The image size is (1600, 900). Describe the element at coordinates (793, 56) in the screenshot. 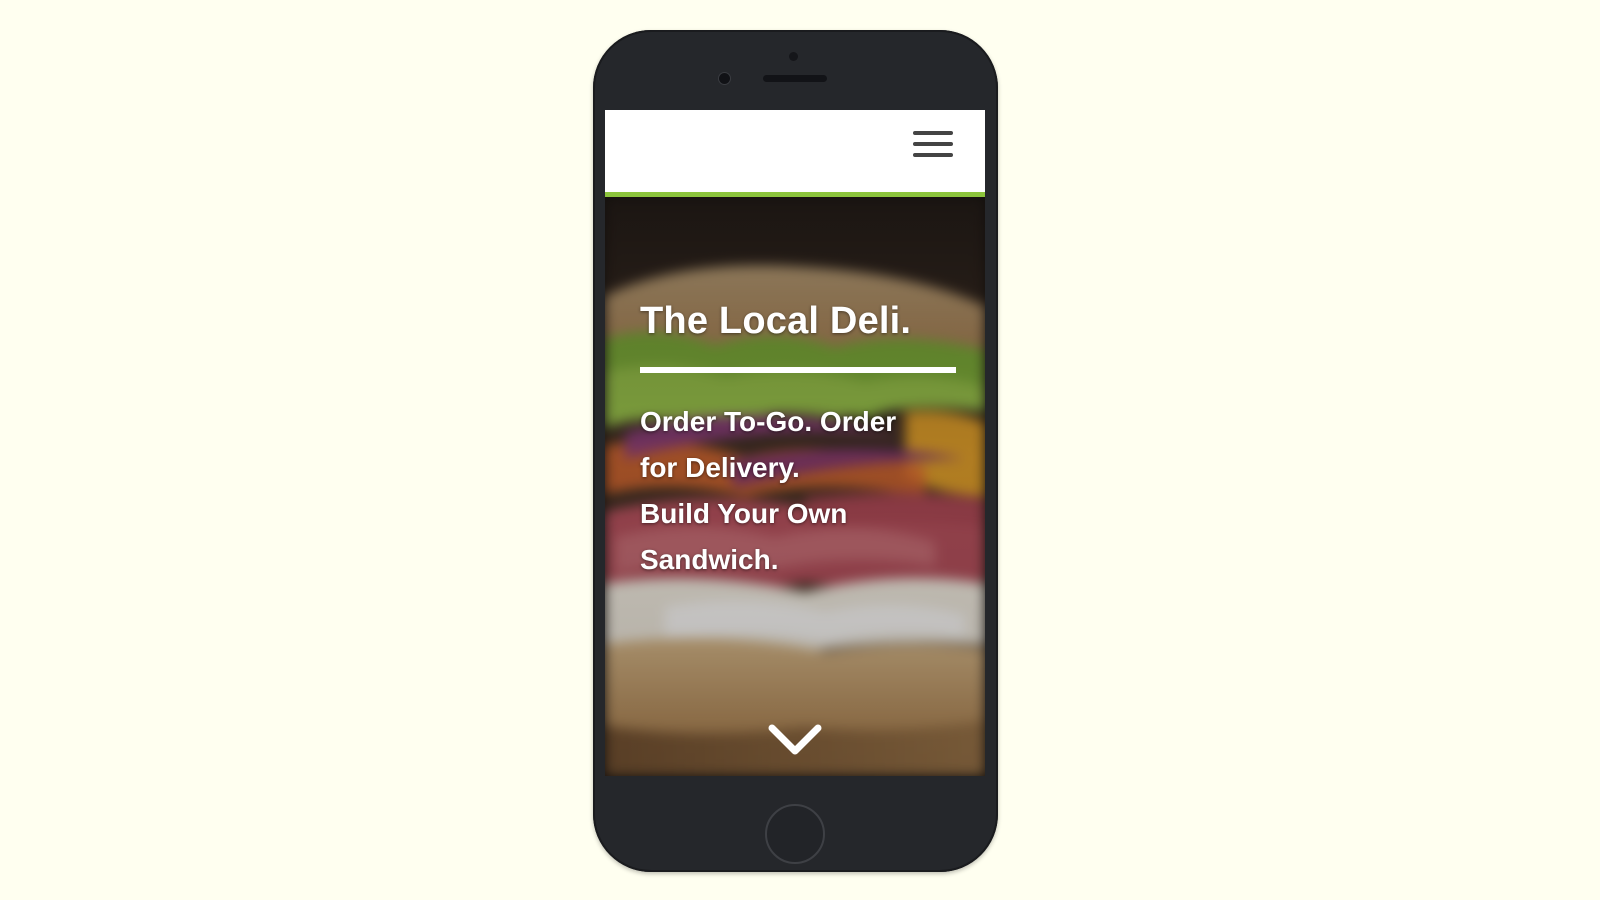

I see `front-camera` at that location.